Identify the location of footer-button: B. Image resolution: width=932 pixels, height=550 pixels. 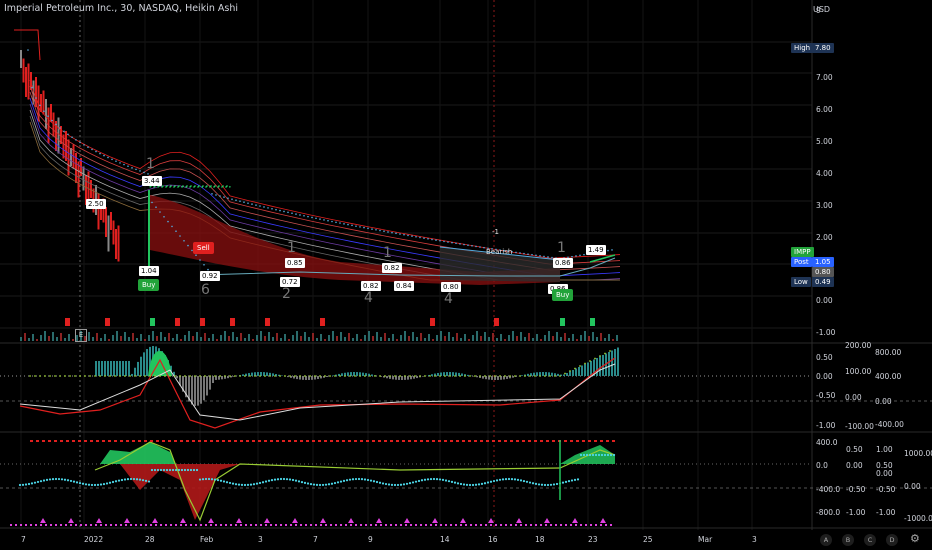
(848, 540).